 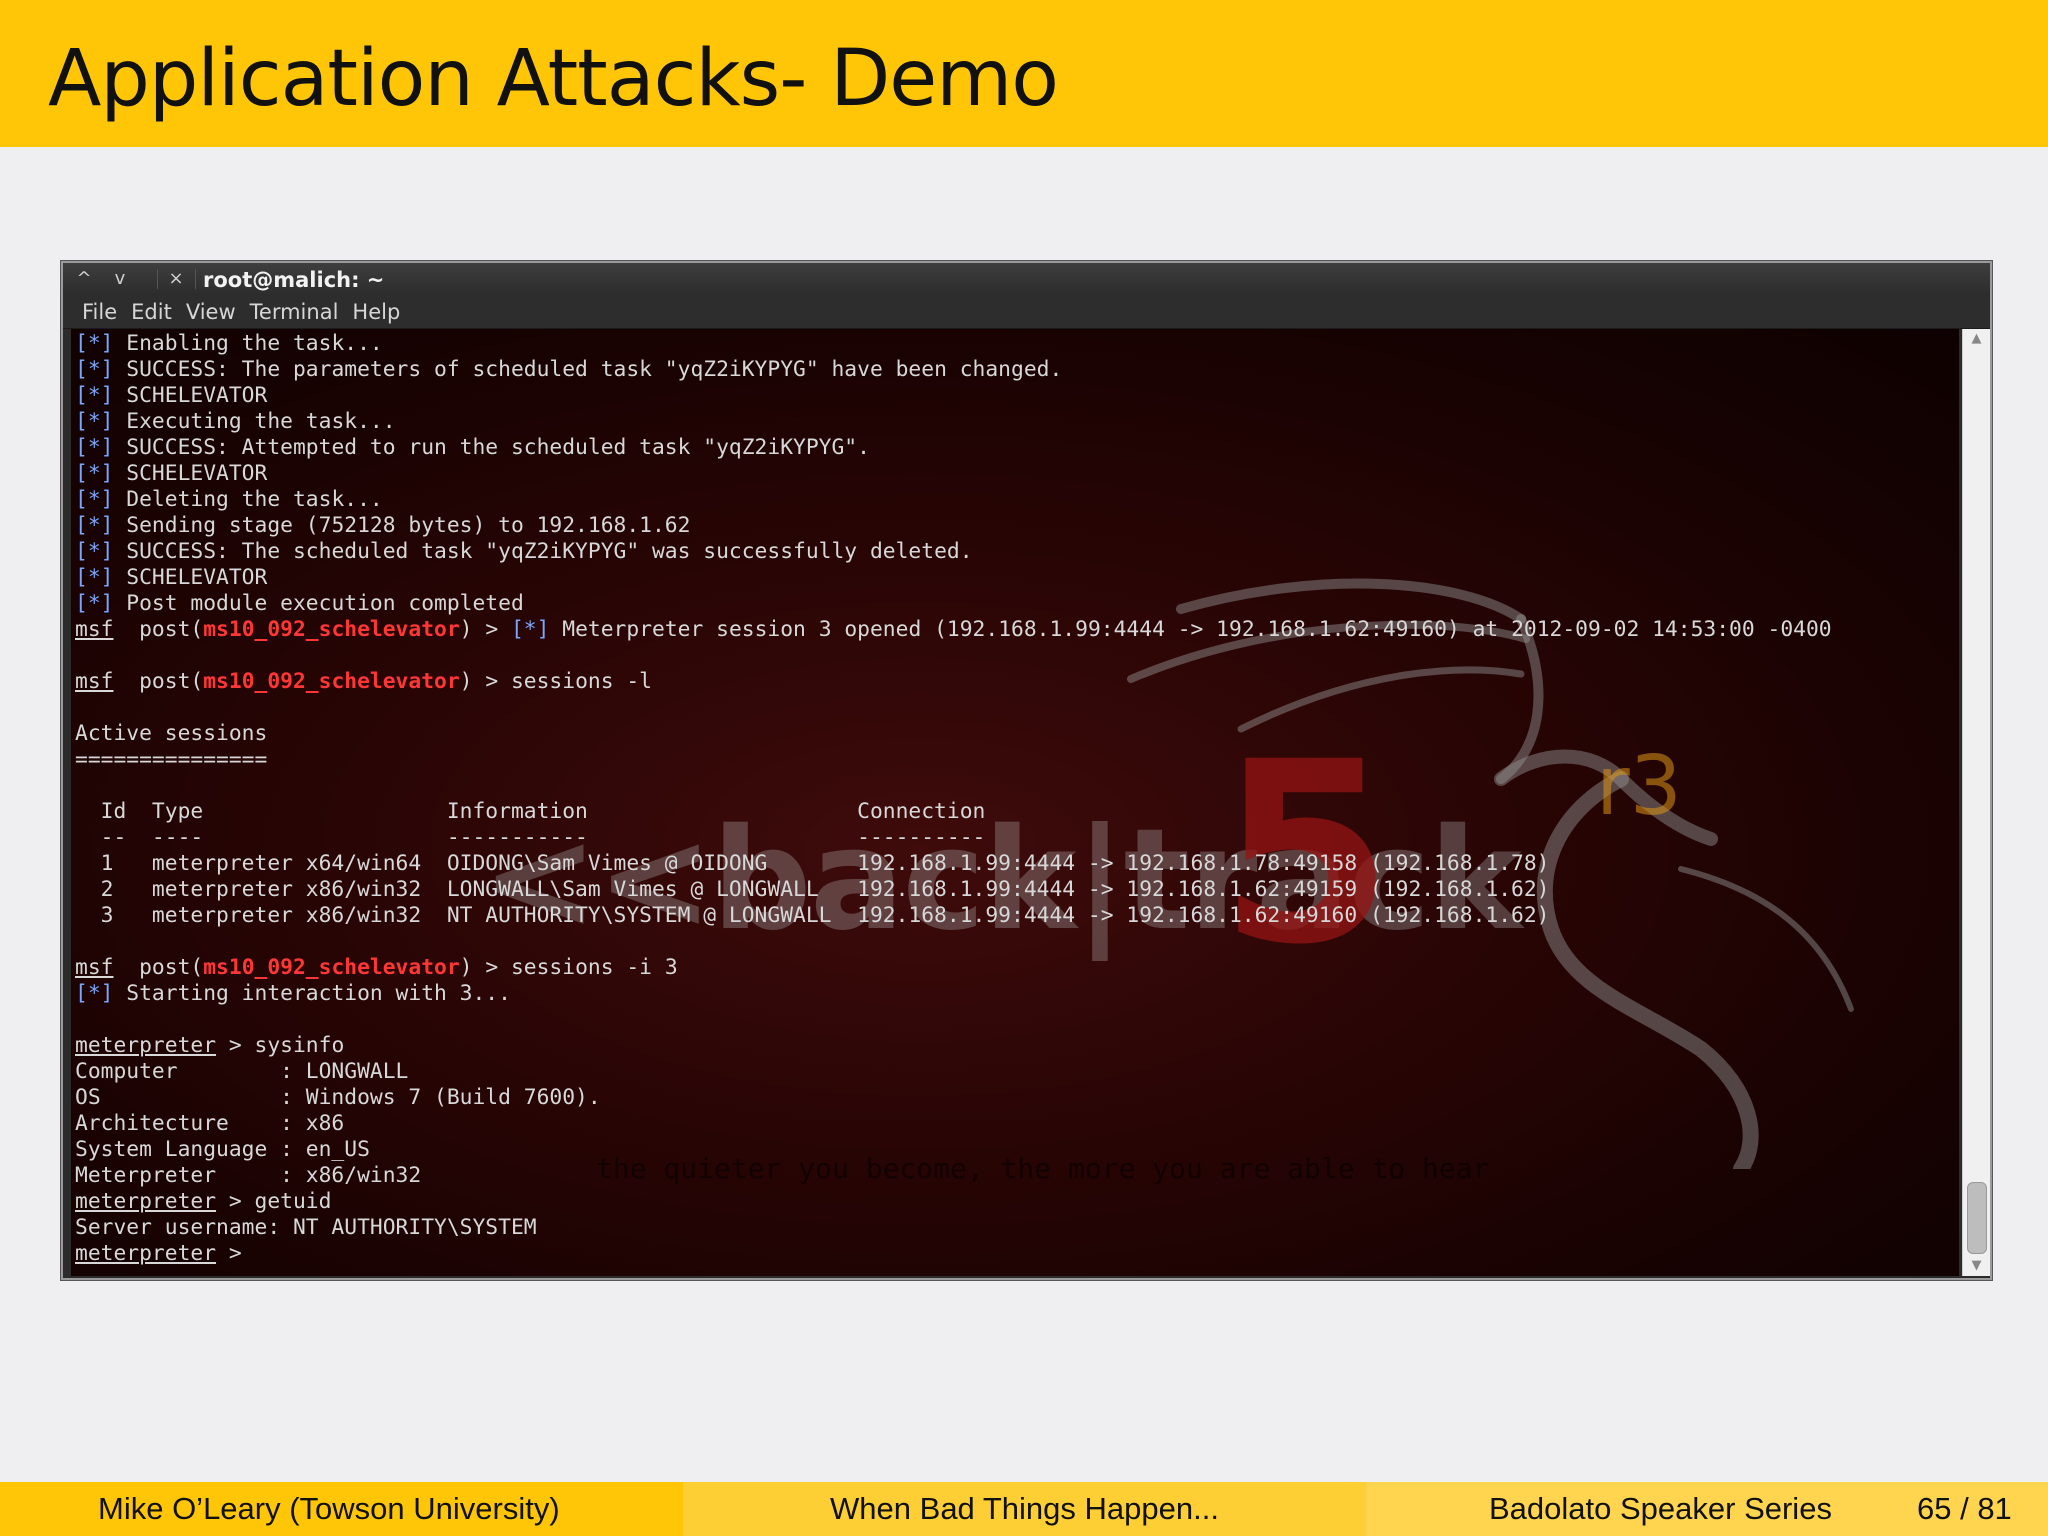 I want to click on close-icon: ×, so click(x=176, y=279).